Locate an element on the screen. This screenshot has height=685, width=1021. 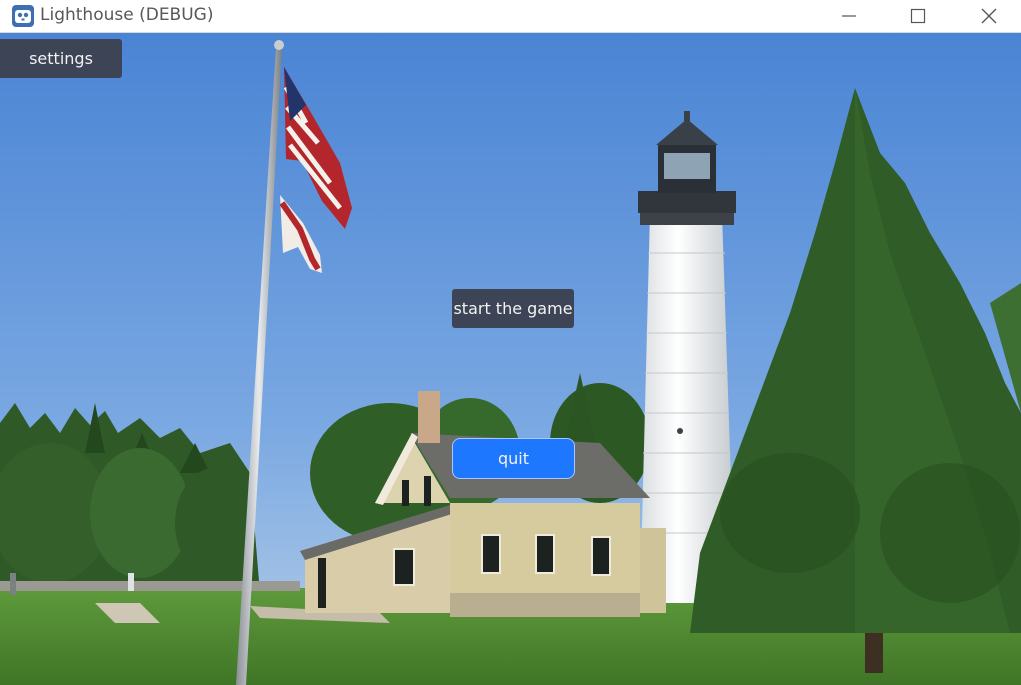
window-titlebar: Lighthouse (DEBUG) is located at coordinates (510, 16).